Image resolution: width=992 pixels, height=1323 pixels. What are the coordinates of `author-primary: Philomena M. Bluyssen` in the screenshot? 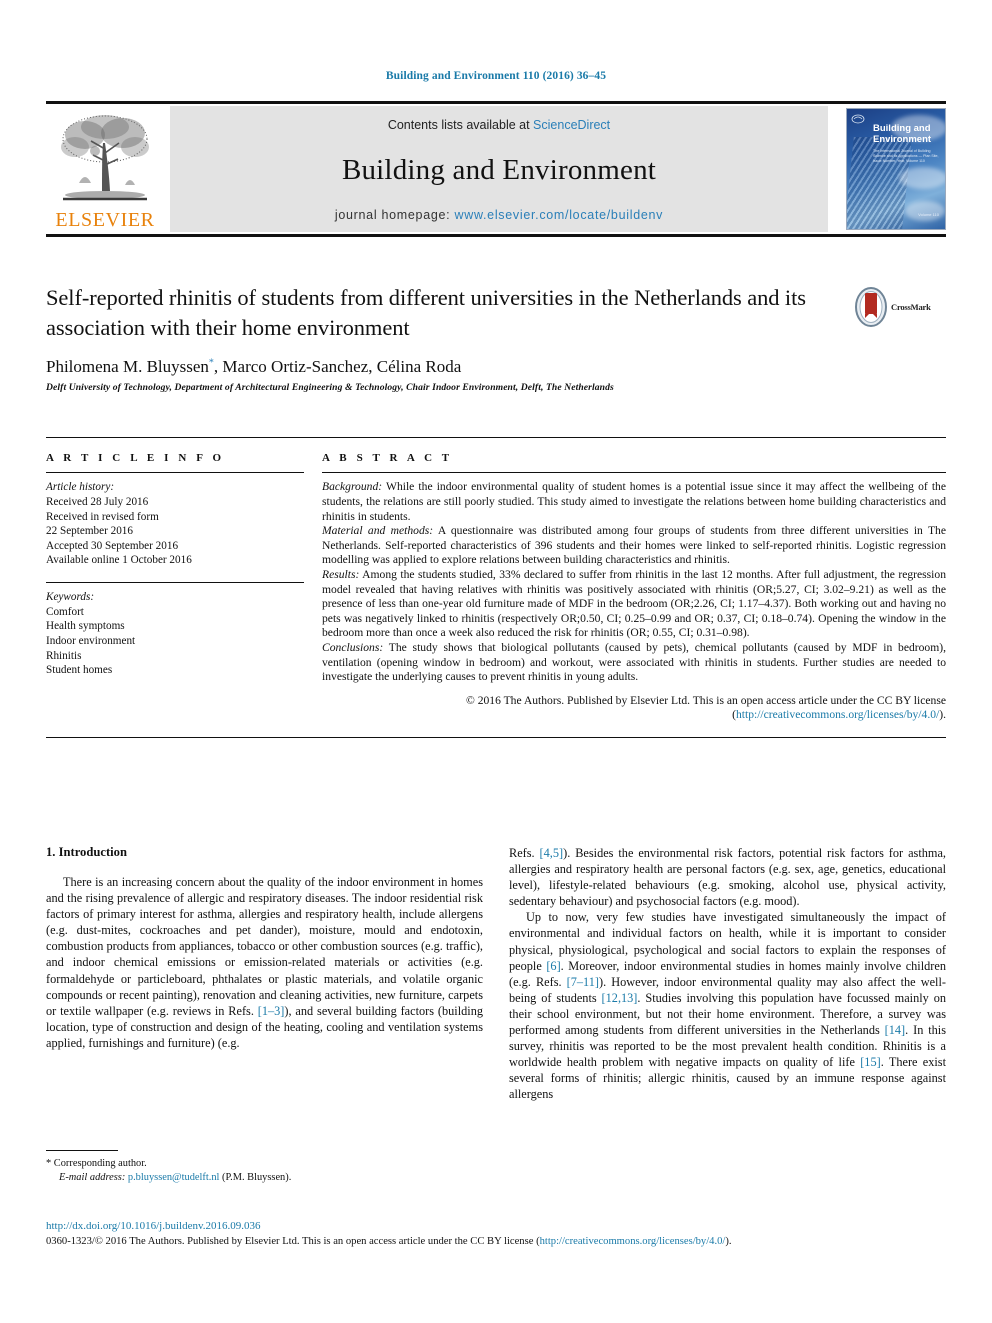 It's located at (127, 366).